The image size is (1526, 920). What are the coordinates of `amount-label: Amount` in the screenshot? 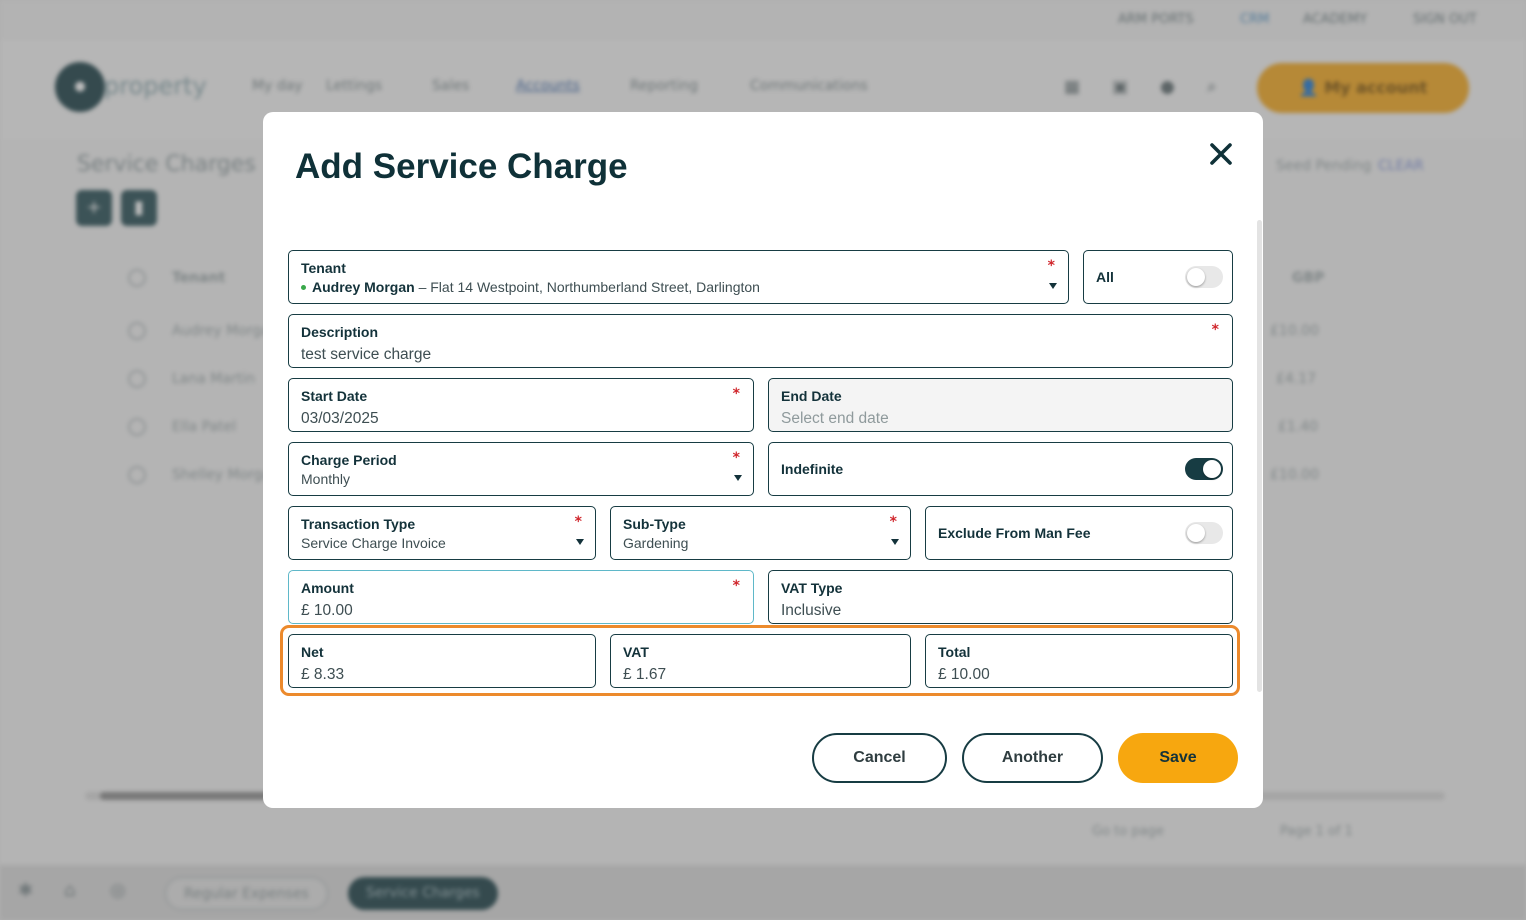 It's located at (327, 588).